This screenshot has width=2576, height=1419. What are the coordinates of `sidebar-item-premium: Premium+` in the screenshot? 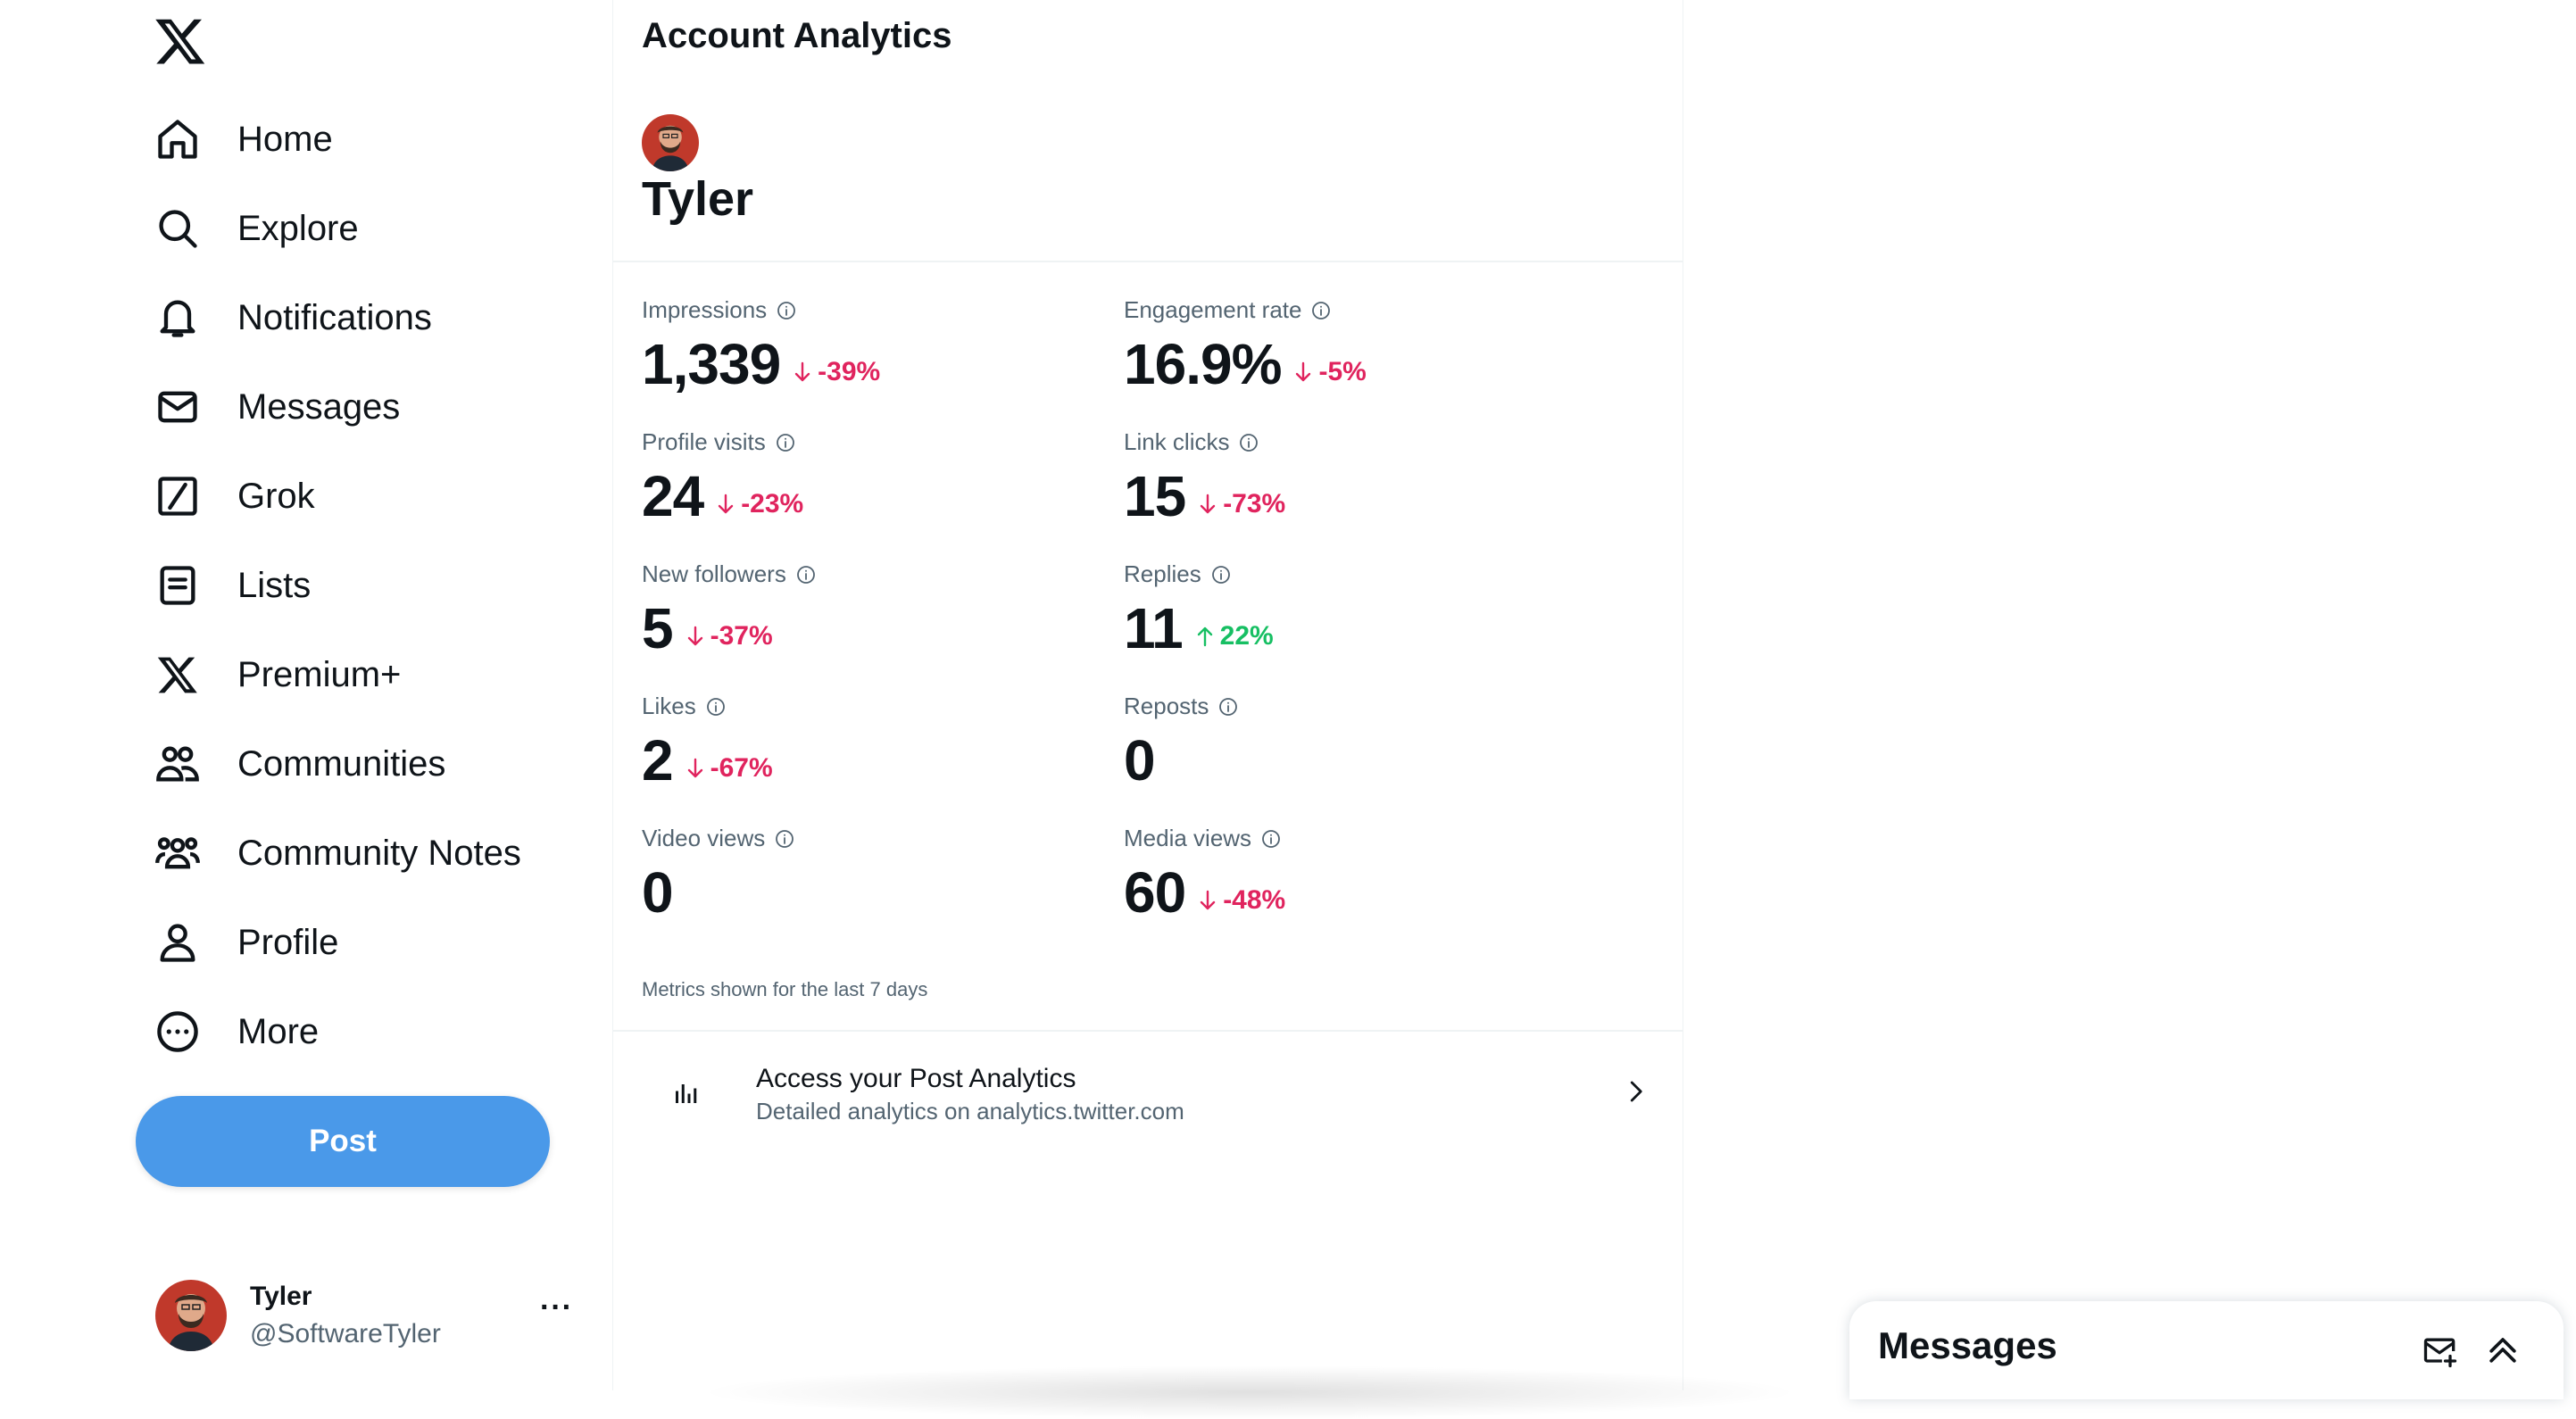 It's located at (277, 674).